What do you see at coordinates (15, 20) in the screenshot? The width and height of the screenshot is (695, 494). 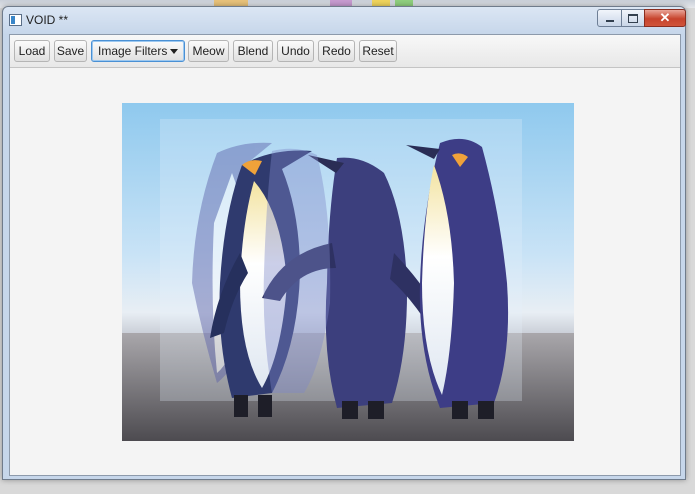 I see `app-icon` at bounding box center [15, 20].